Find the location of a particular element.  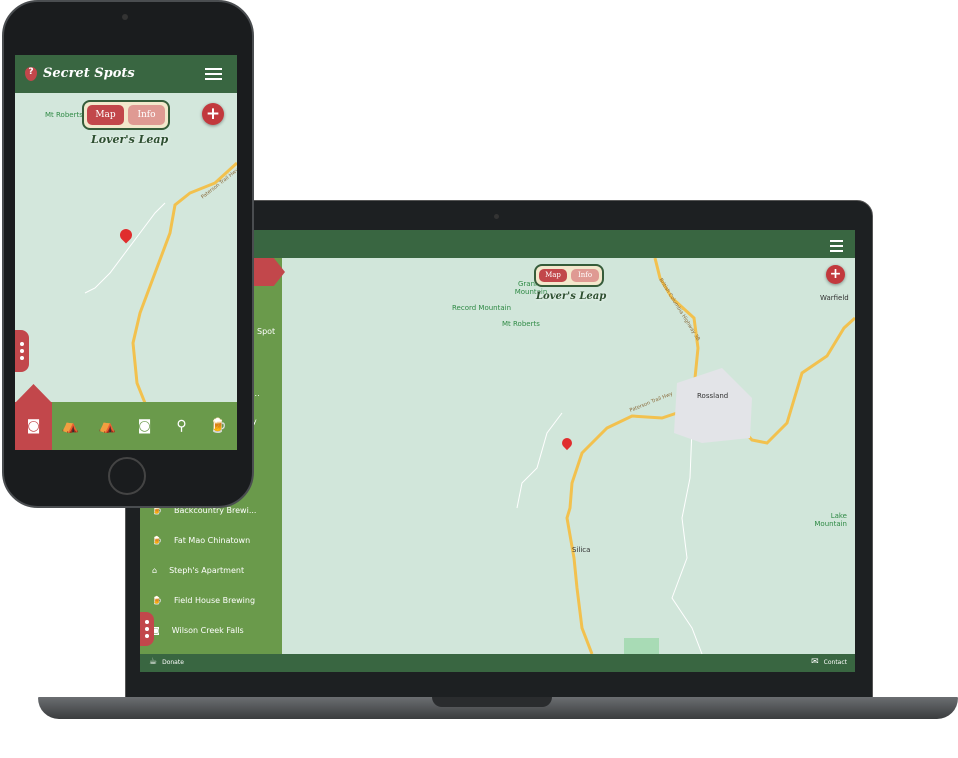

category-bar: ◙ ⛺ ⛺ ◙ ⚲ 🍺 is located at coordinates (126, 426).